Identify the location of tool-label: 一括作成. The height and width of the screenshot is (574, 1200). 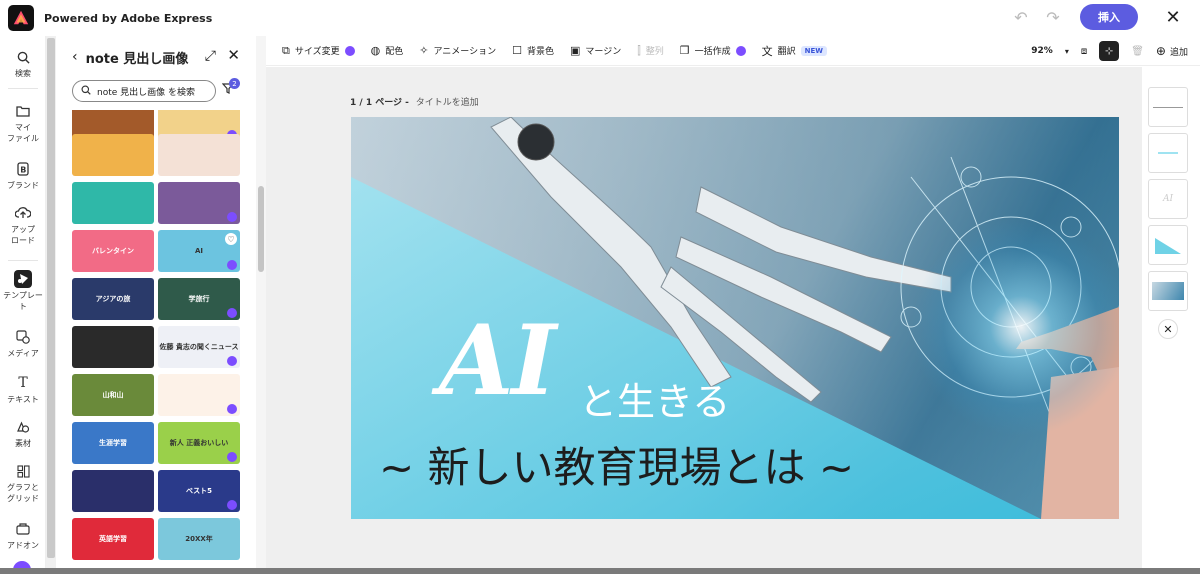
(712, 52).